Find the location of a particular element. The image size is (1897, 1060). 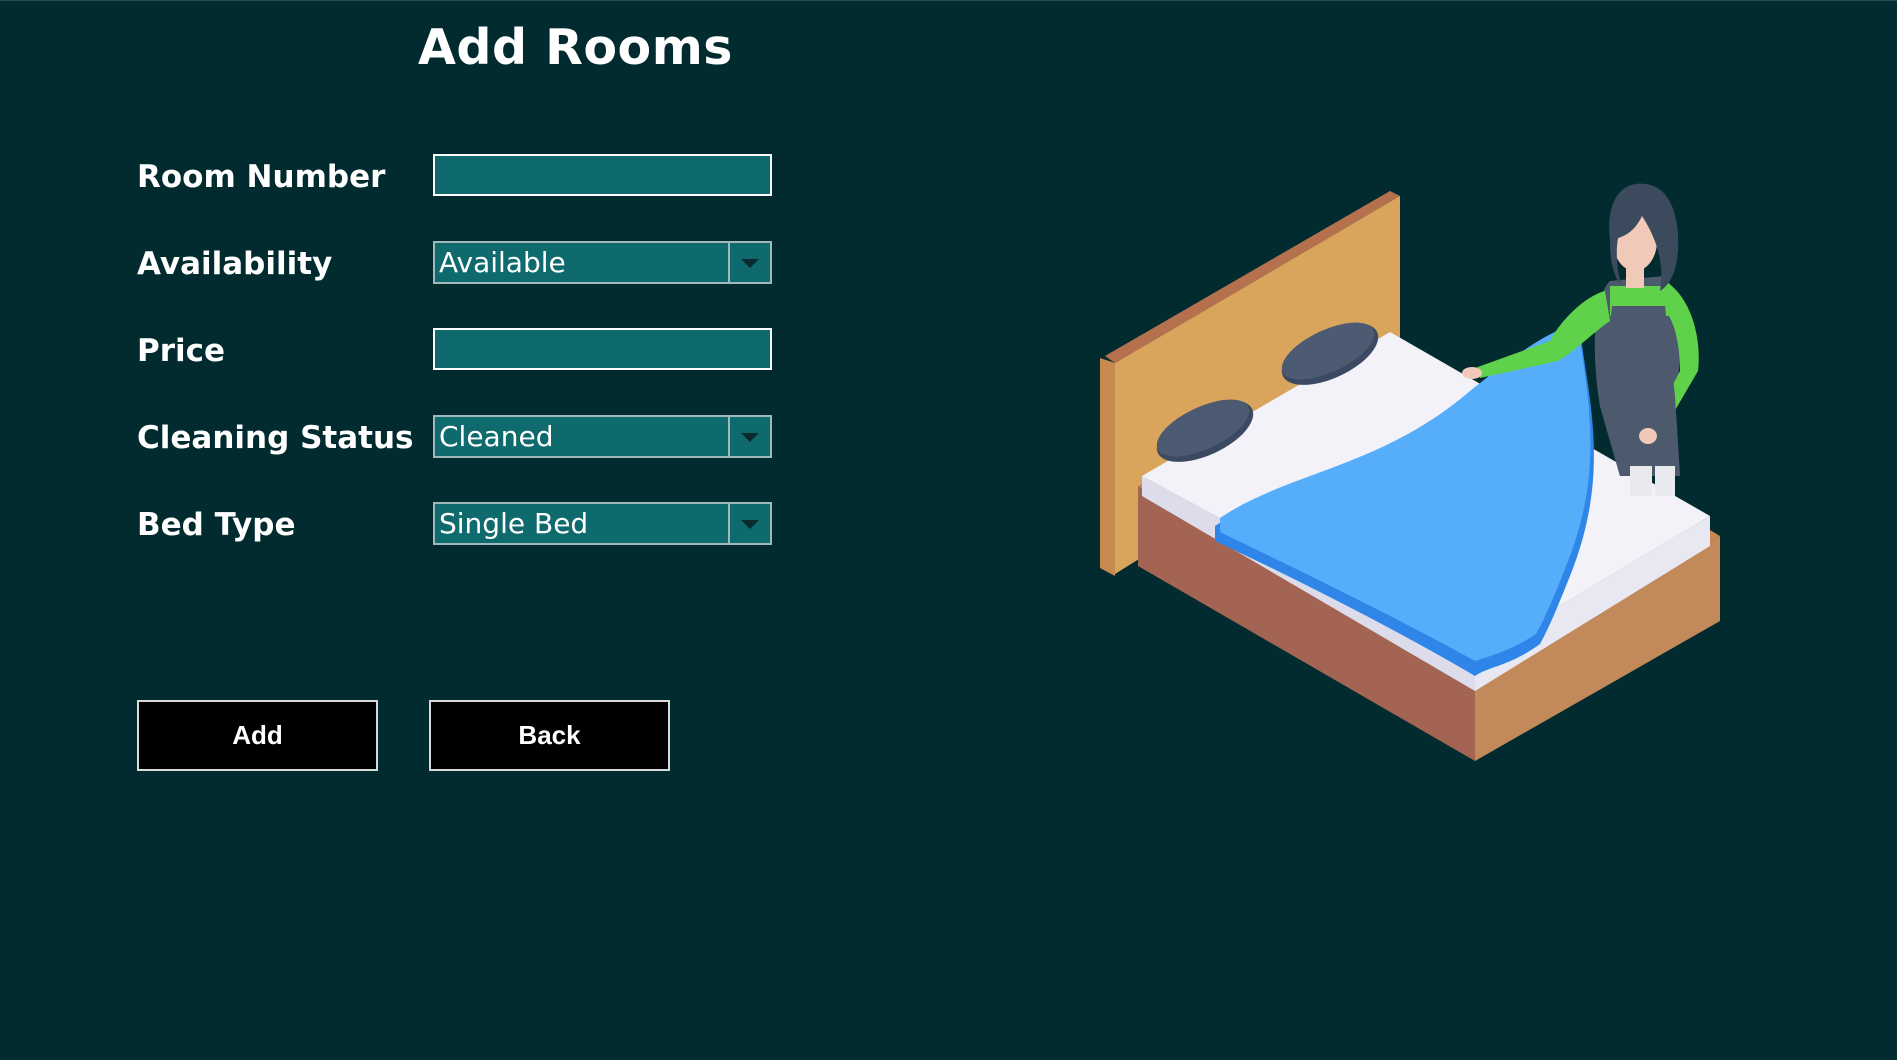

price-input is located at coordinates (602, 349).